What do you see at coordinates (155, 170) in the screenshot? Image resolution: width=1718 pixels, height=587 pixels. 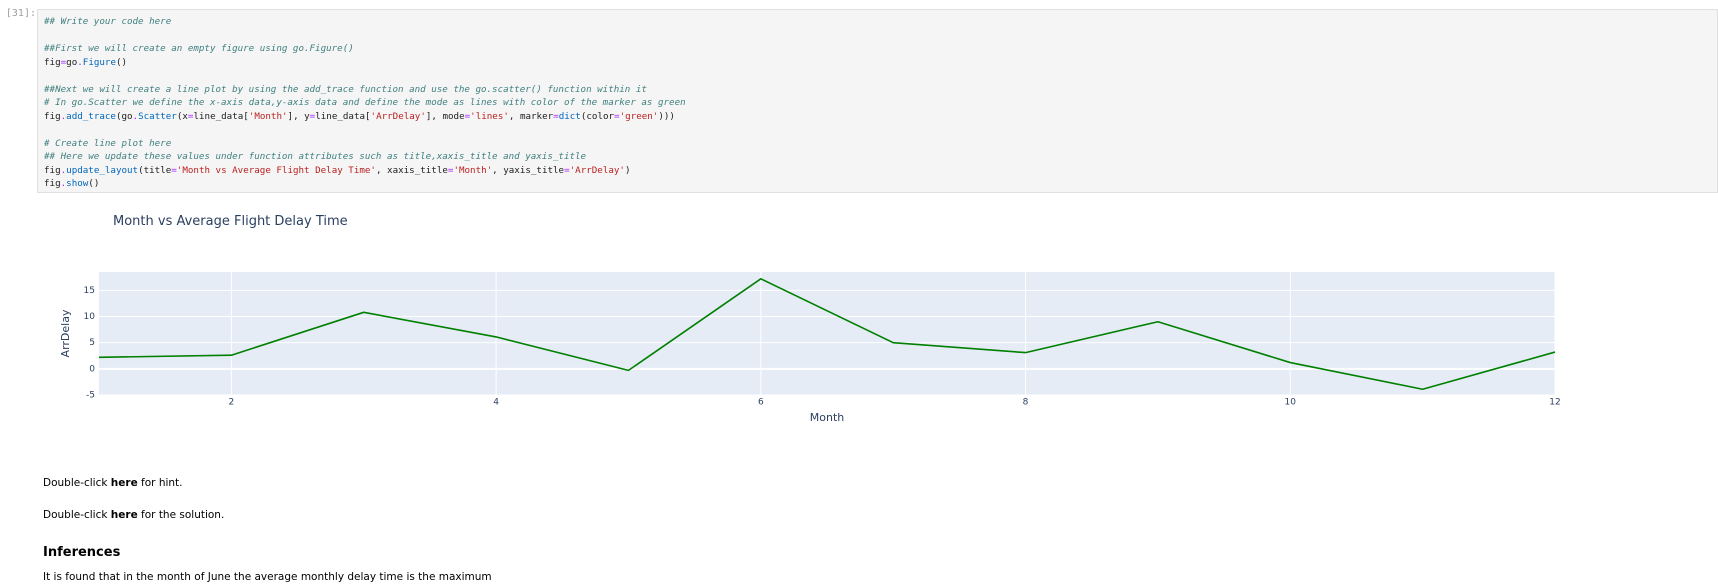 I see `code-token: (title` at bounding box center [155, 170].